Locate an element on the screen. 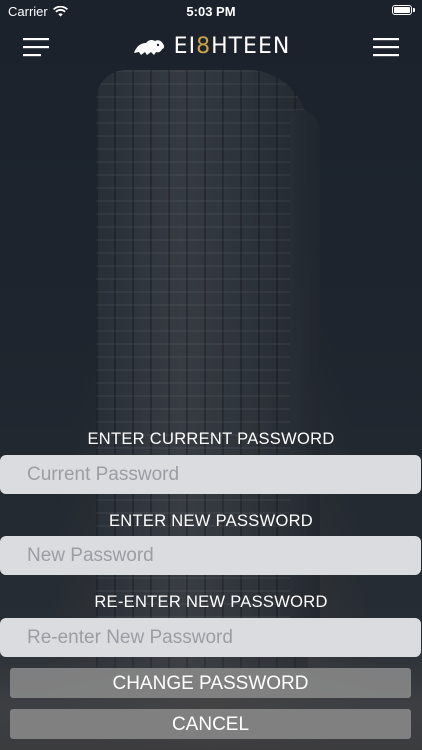 The width and height of the screenshot is (422, 750). reenter-password-field is located at coordinates (210, 637).